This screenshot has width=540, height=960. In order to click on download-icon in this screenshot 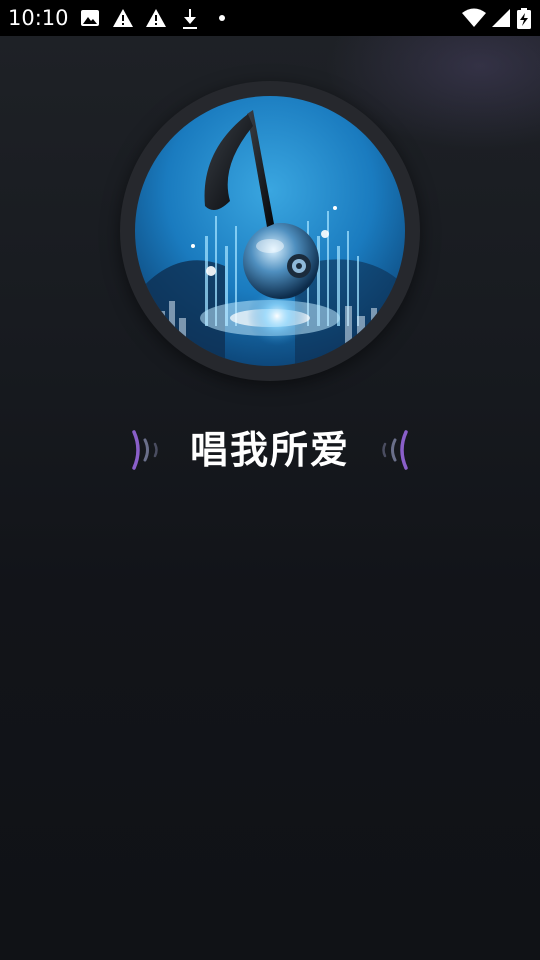, I will do `click(190, 18)`.